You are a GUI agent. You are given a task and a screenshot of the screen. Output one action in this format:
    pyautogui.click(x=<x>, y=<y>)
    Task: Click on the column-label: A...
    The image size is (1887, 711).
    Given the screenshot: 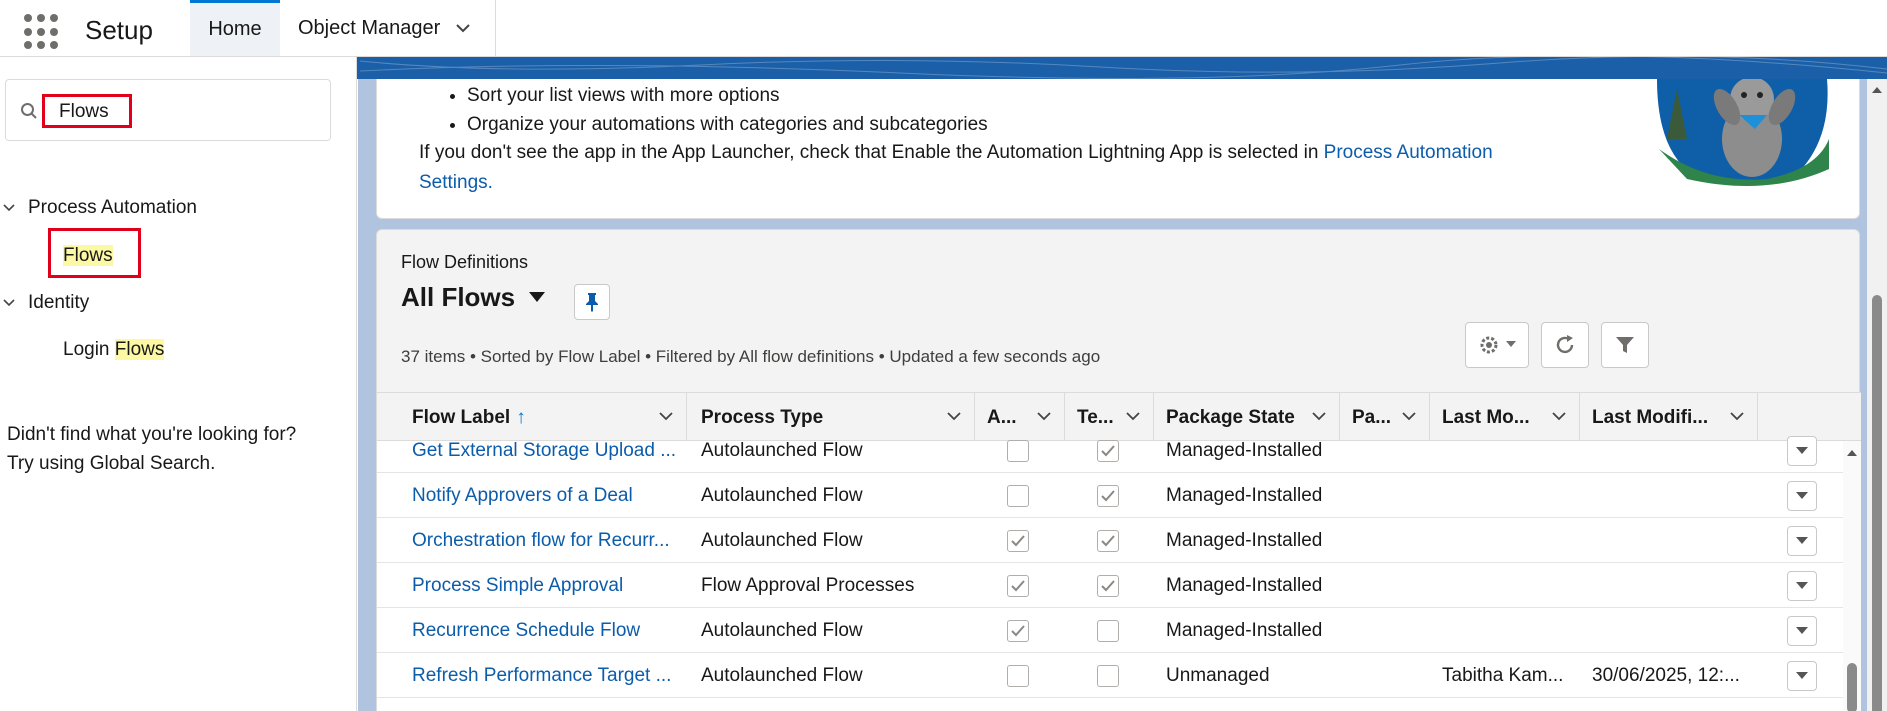 What is the action you would take?
    pyautogui.click(x=1002, y=417)
    